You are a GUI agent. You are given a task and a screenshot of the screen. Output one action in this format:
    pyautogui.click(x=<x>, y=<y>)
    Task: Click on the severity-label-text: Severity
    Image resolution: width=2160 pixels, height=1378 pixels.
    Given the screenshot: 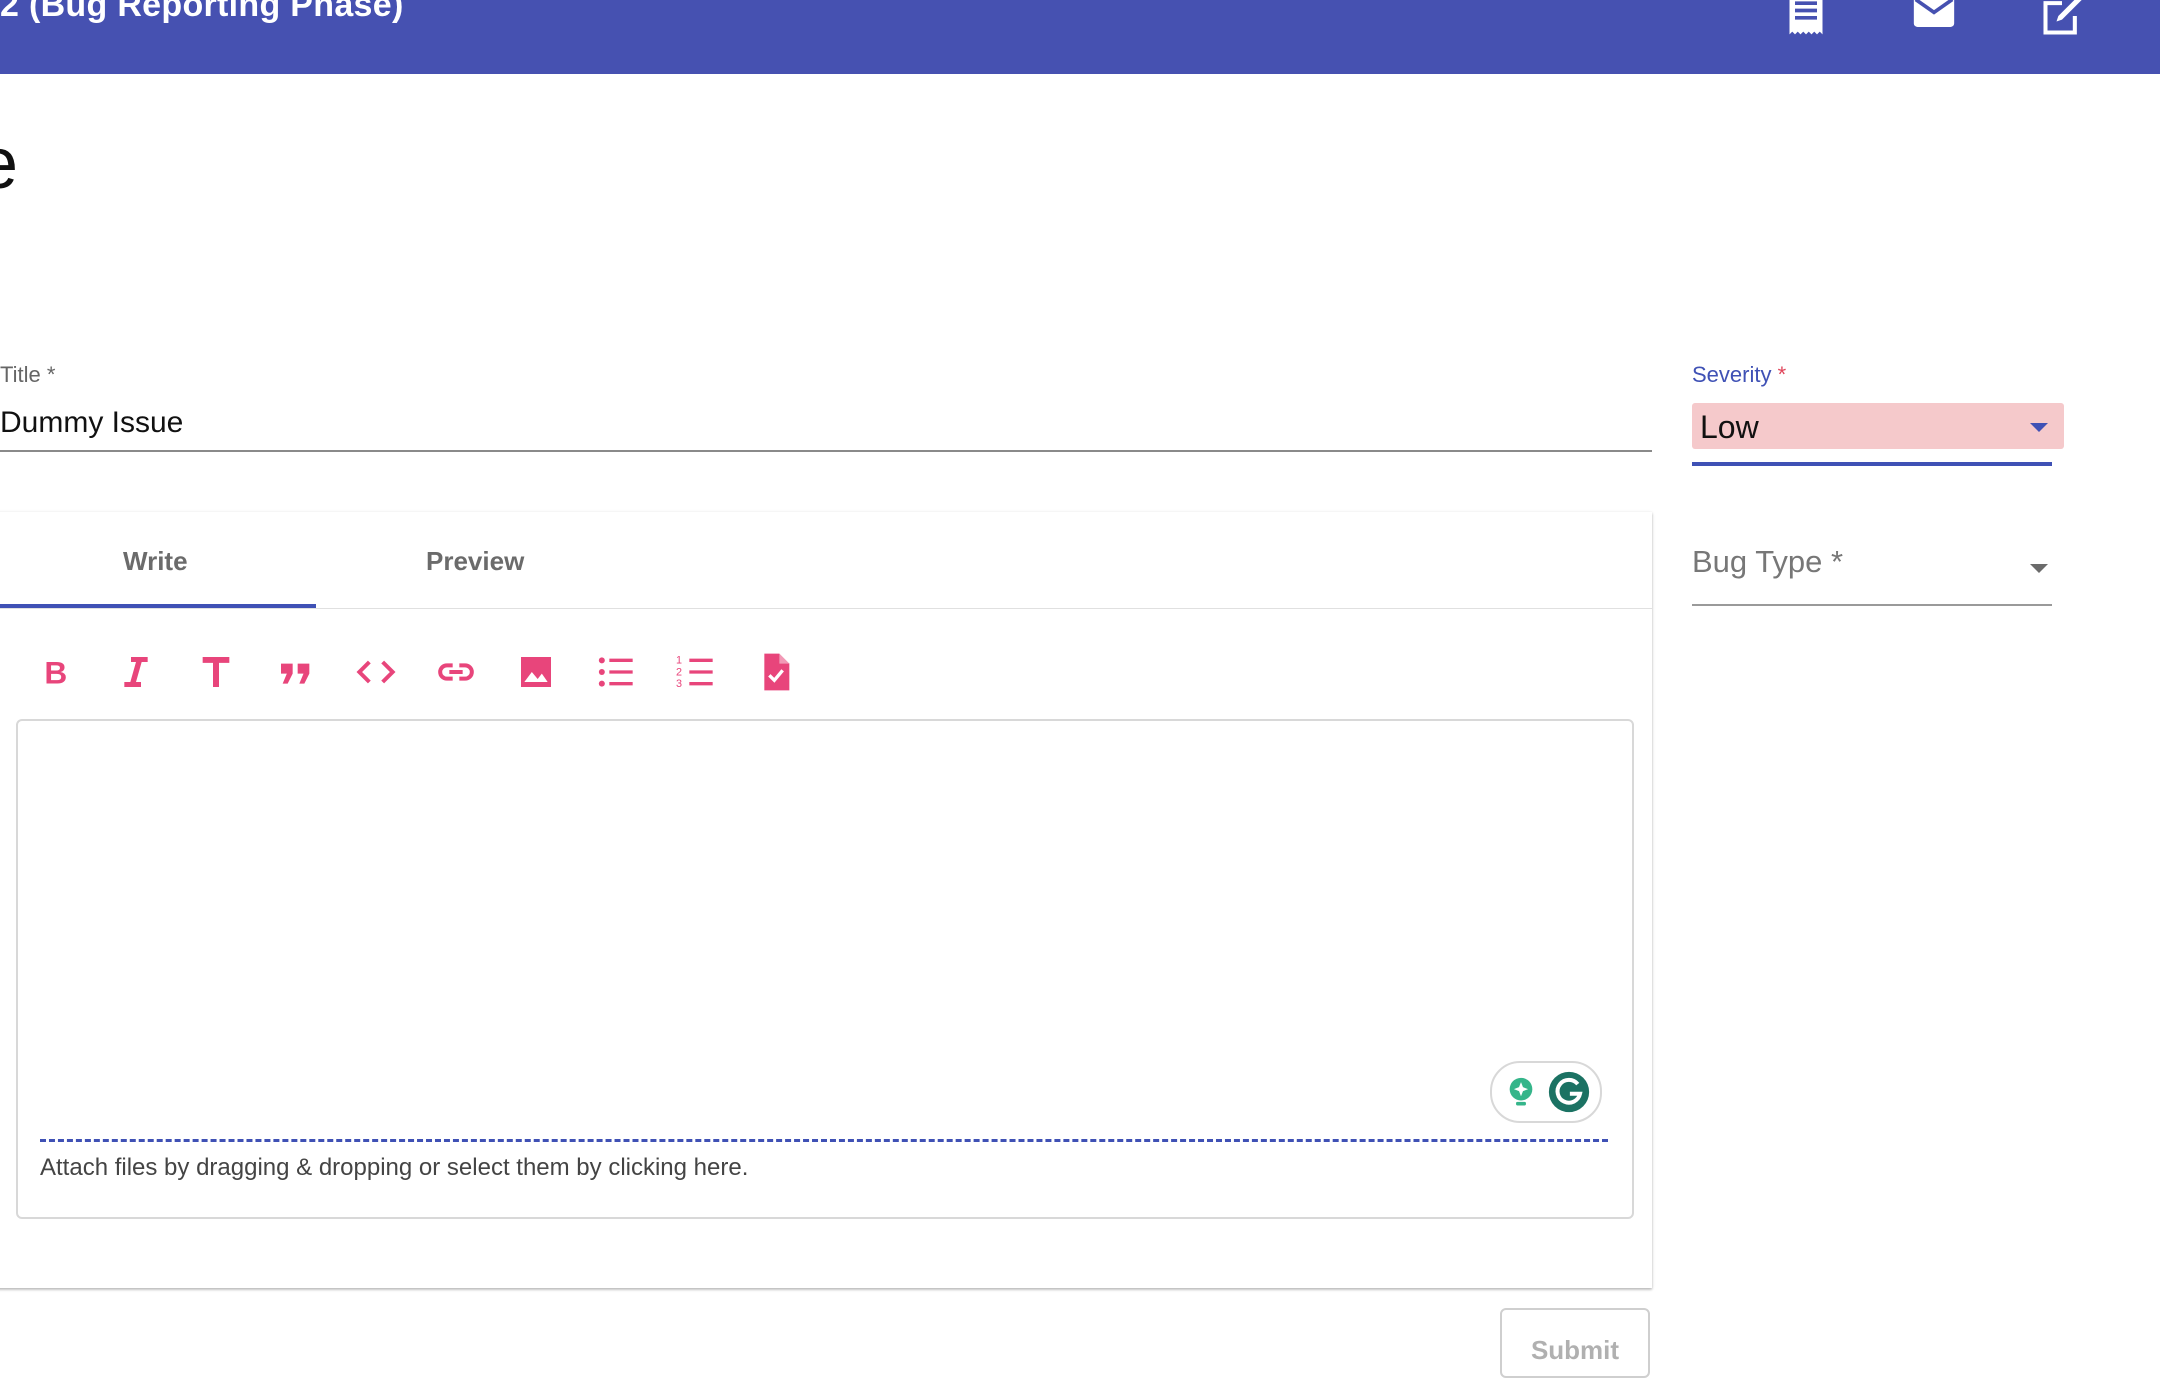 What is the action you would take?
    pyautogui.click(x=1732, y=374)
    